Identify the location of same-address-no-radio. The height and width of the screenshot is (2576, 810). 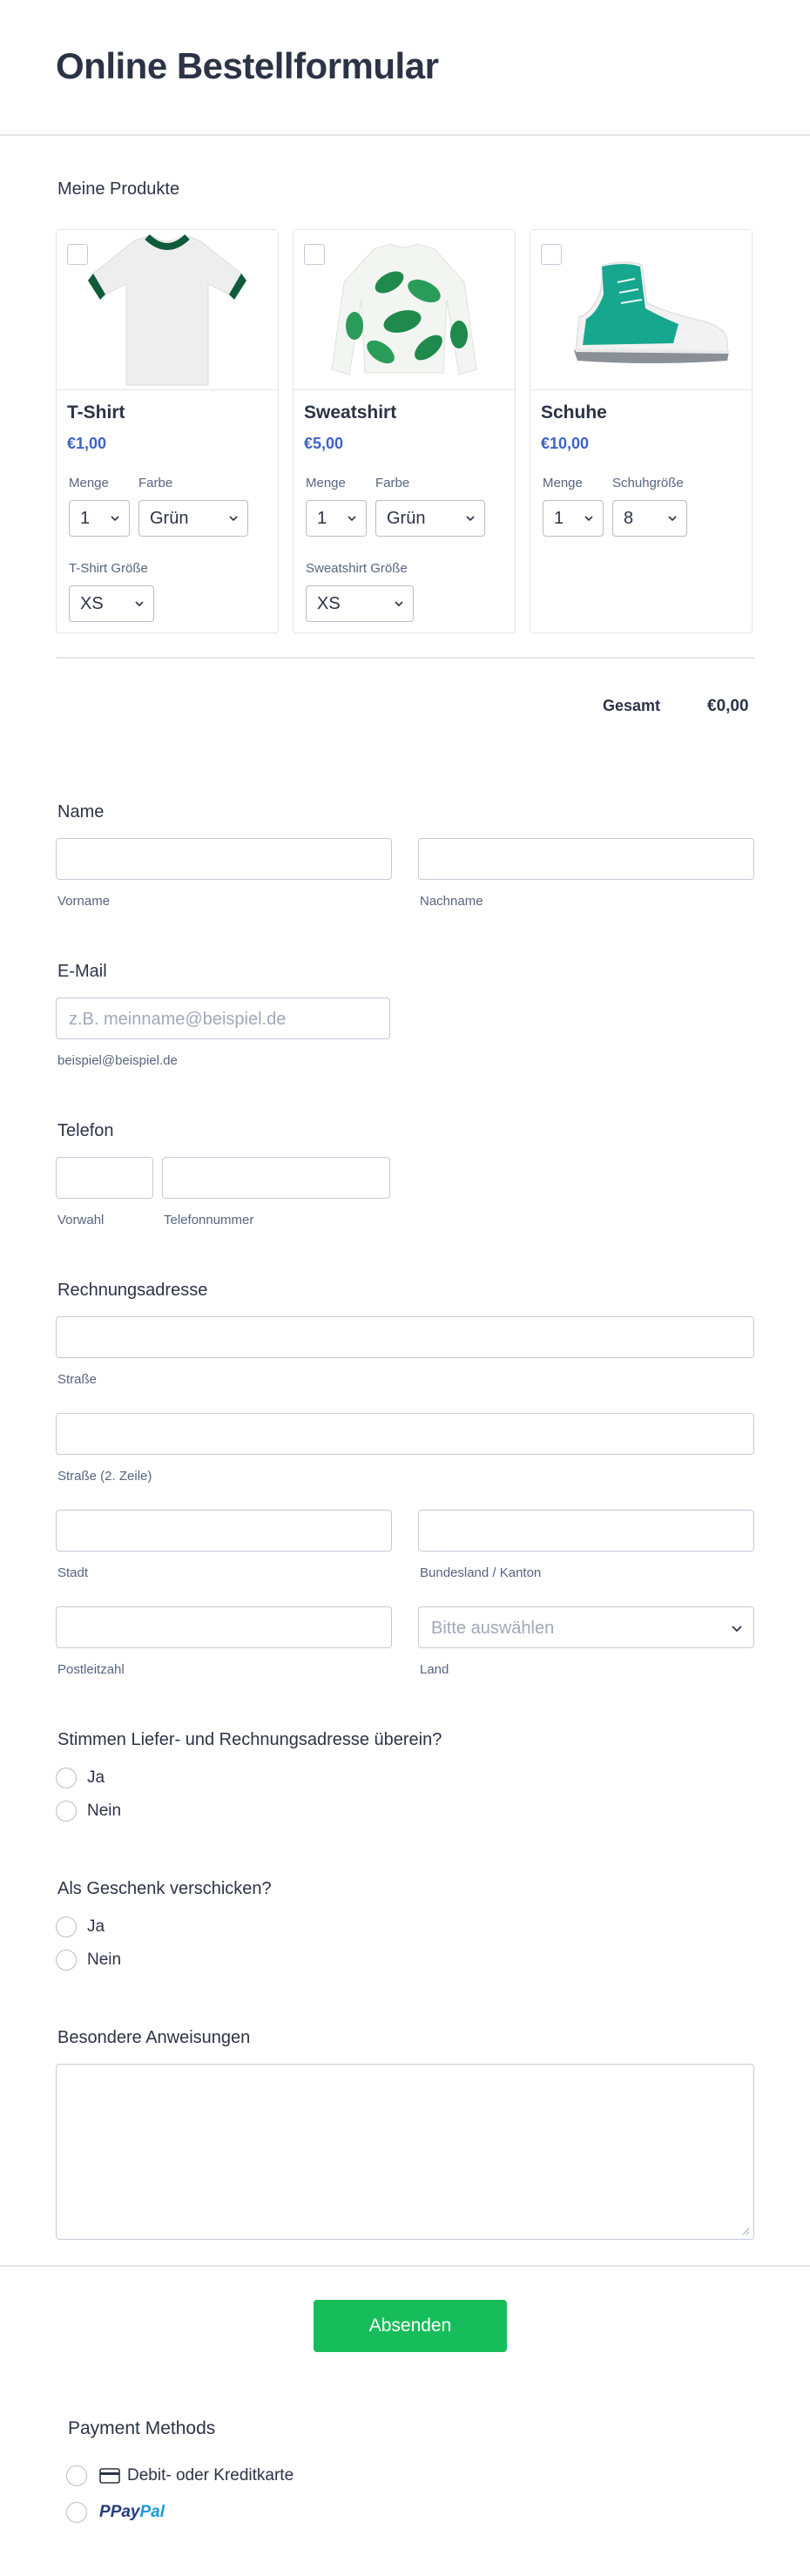
(66, 1811).